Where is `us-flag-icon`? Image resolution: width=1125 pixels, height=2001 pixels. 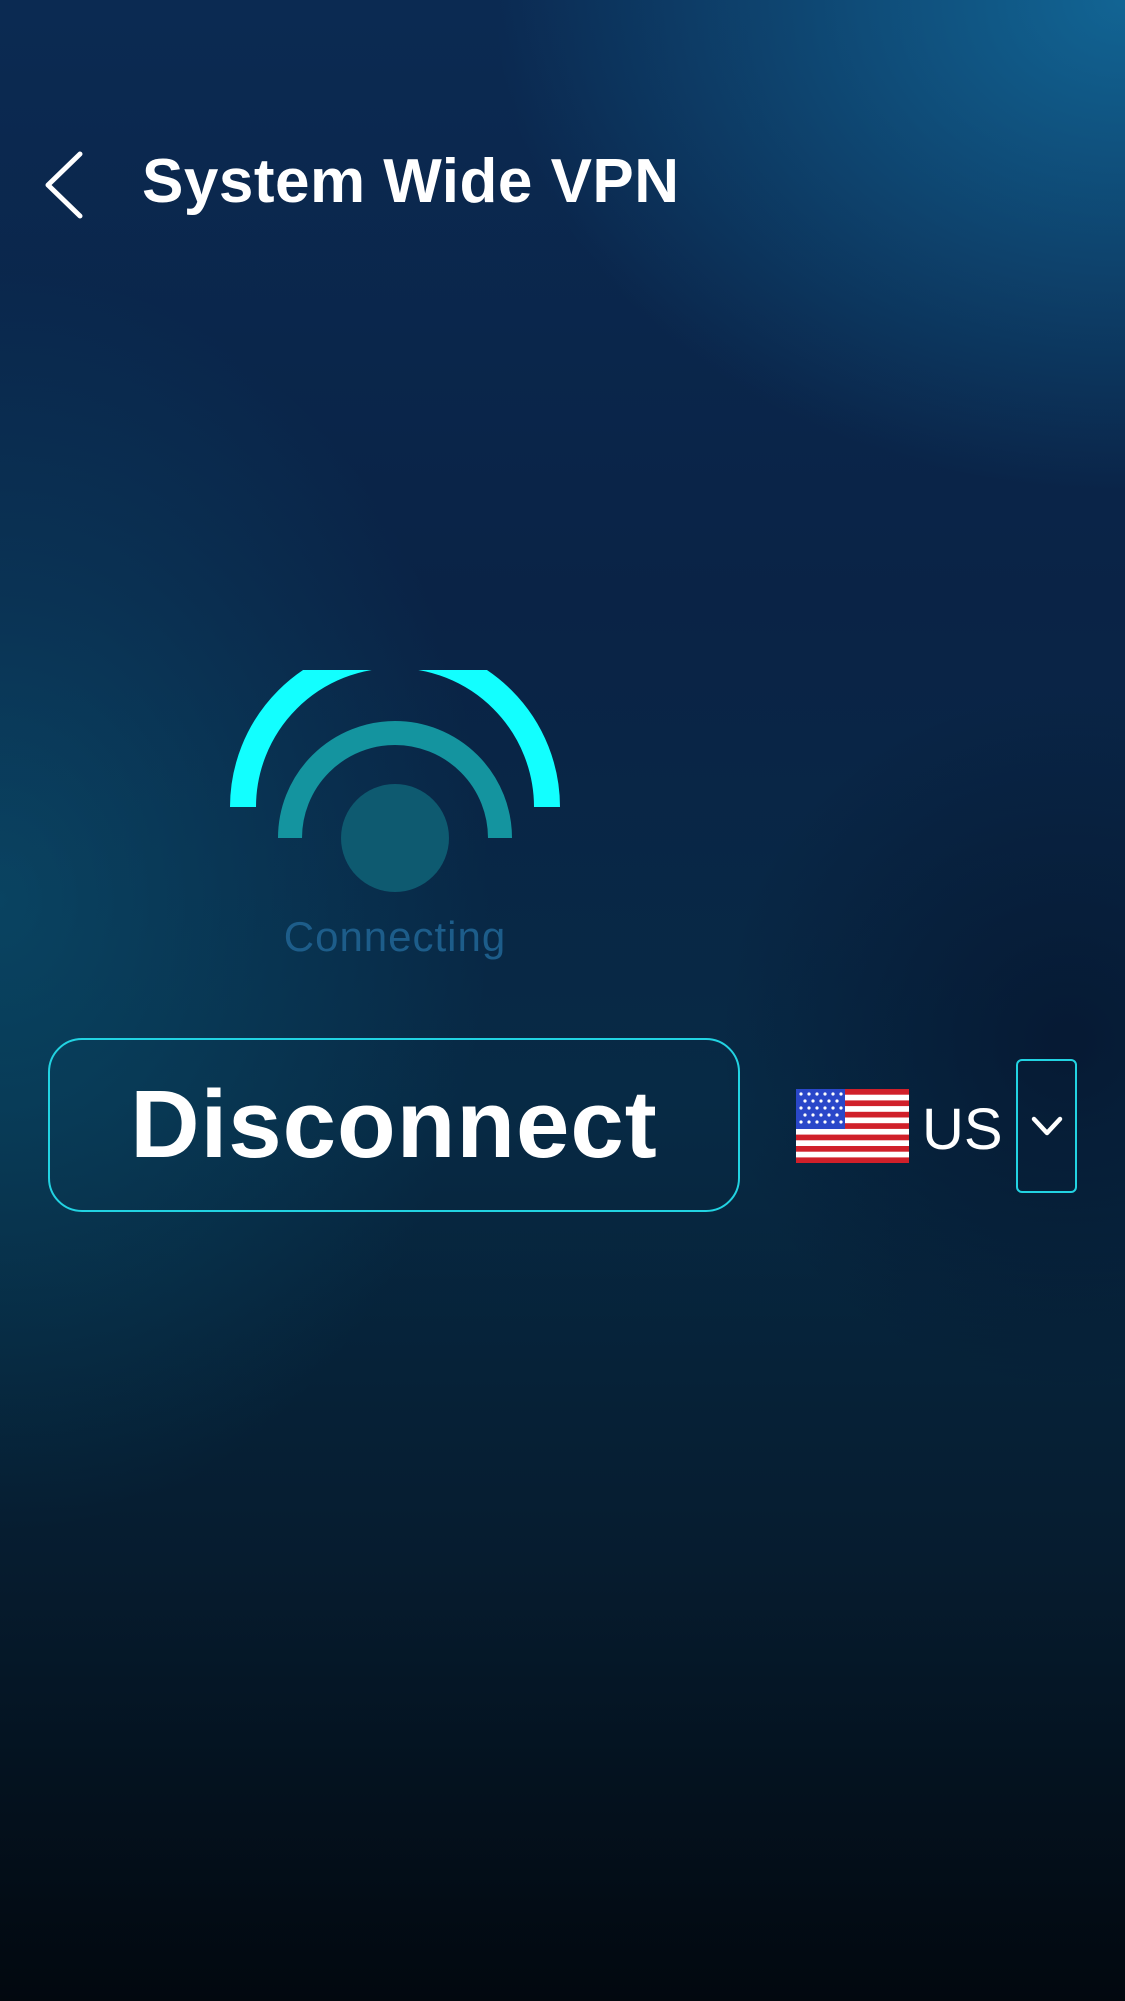
us-flag-icon is located at coordinates (852, 1126).